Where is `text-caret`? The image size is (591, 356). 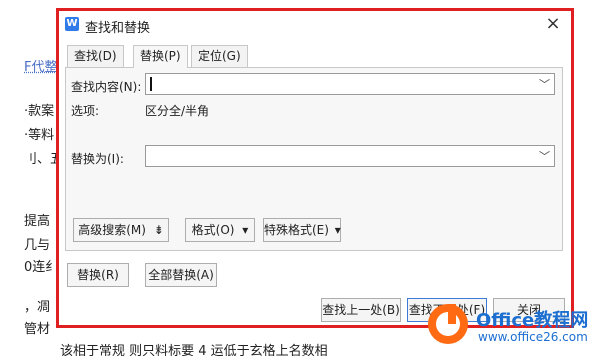 text-caret is located at coordinates (151, 84).